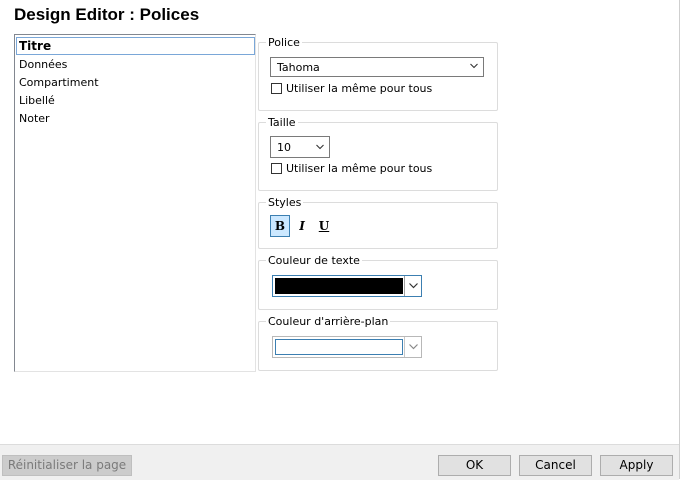 The image size is (680, 480). Describe the element at coordinates (298, 67) in the screenshot. I see `font-family-value: Tahoma` at that location.